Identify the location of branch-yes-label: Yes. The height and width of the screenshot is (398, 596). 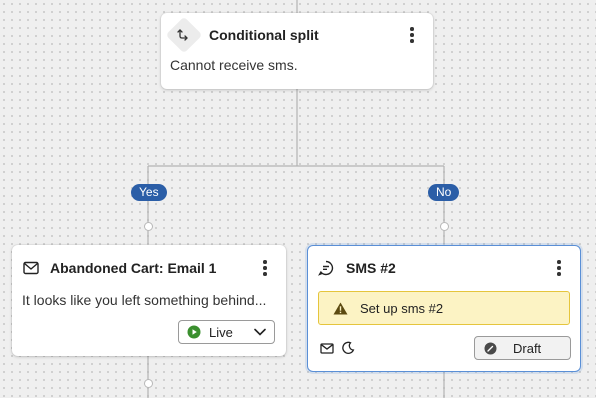
(149, 192).